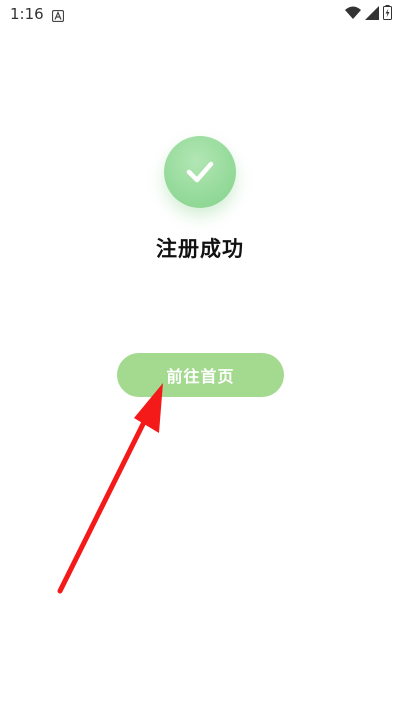 This screenshot has width=400, height=710. I want to click on status-icons, so click(368, 14).